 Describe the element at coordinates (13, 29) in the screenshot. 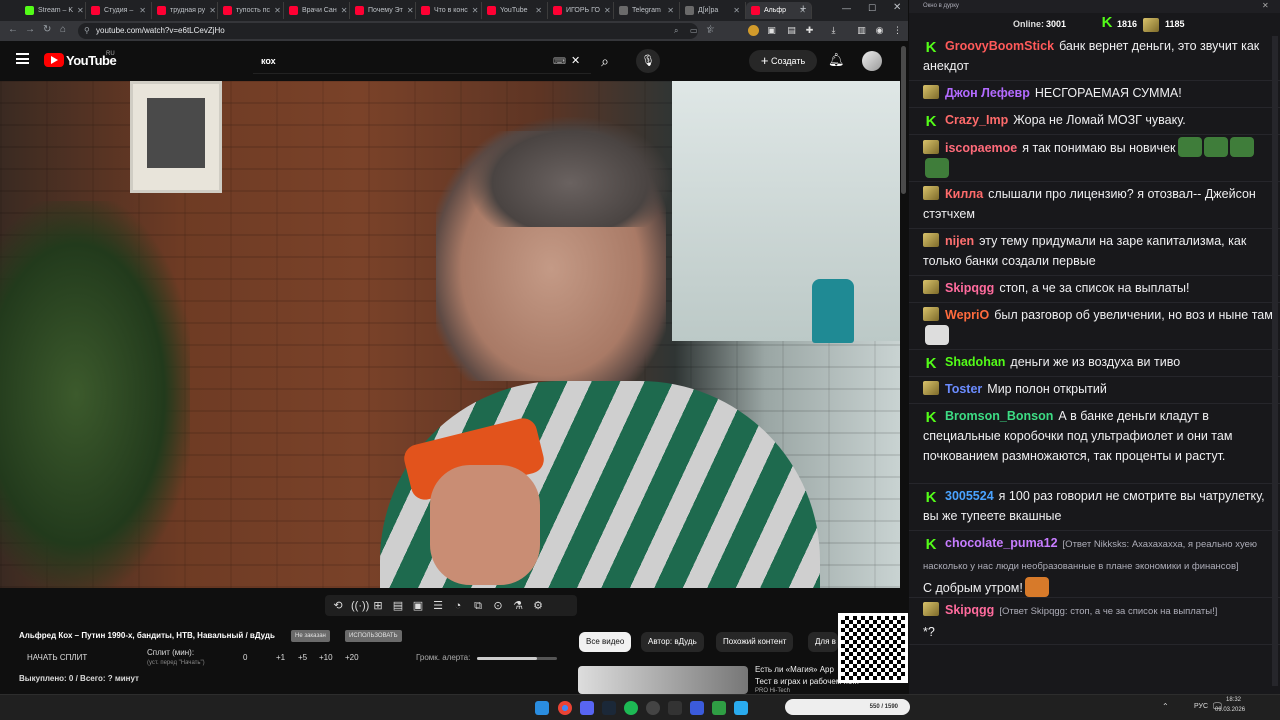

I see `back-icon: ←` at that location.